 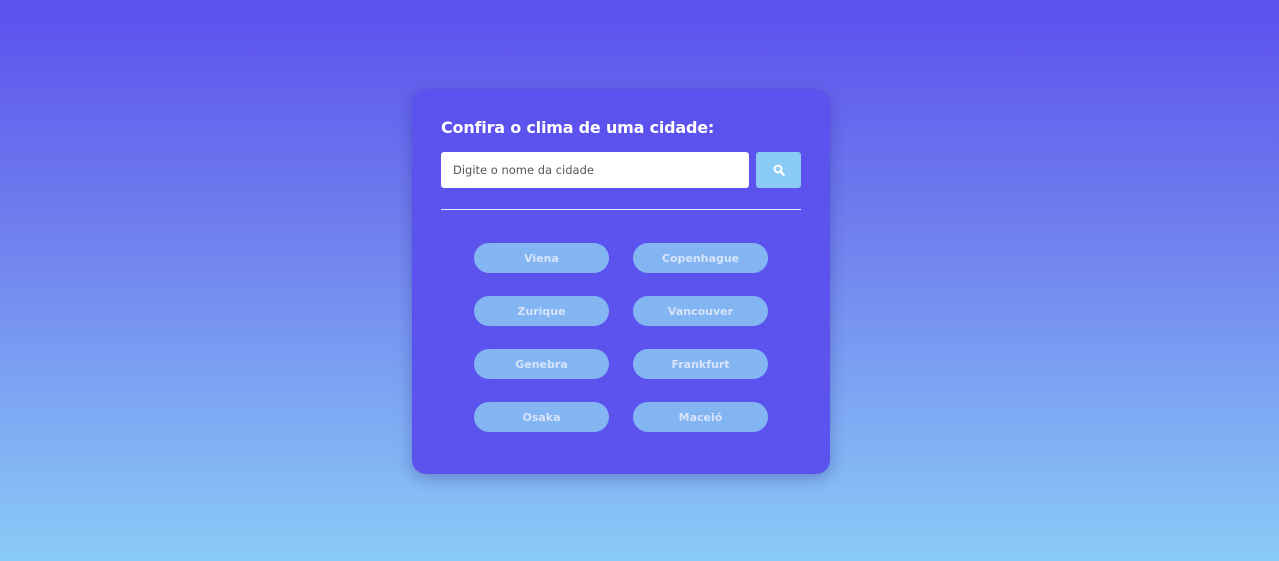 What do you see at coordinates (541, 364) in the screenshot?
I see `city-button-genebra: Genebra` at bounding box center [541, 364].